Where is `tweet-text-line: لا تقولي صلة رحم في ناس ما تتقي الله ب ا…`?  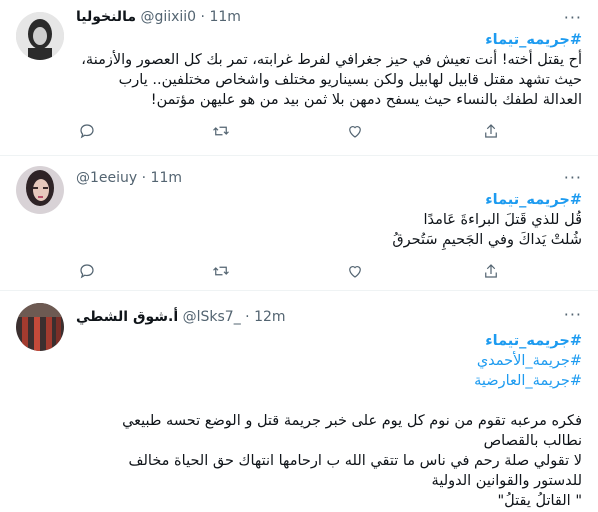 tweet-text-line: لا تقولي صلة رحم في ناس ما تتقي الله ب ا… is located at coordinates (355, 461).